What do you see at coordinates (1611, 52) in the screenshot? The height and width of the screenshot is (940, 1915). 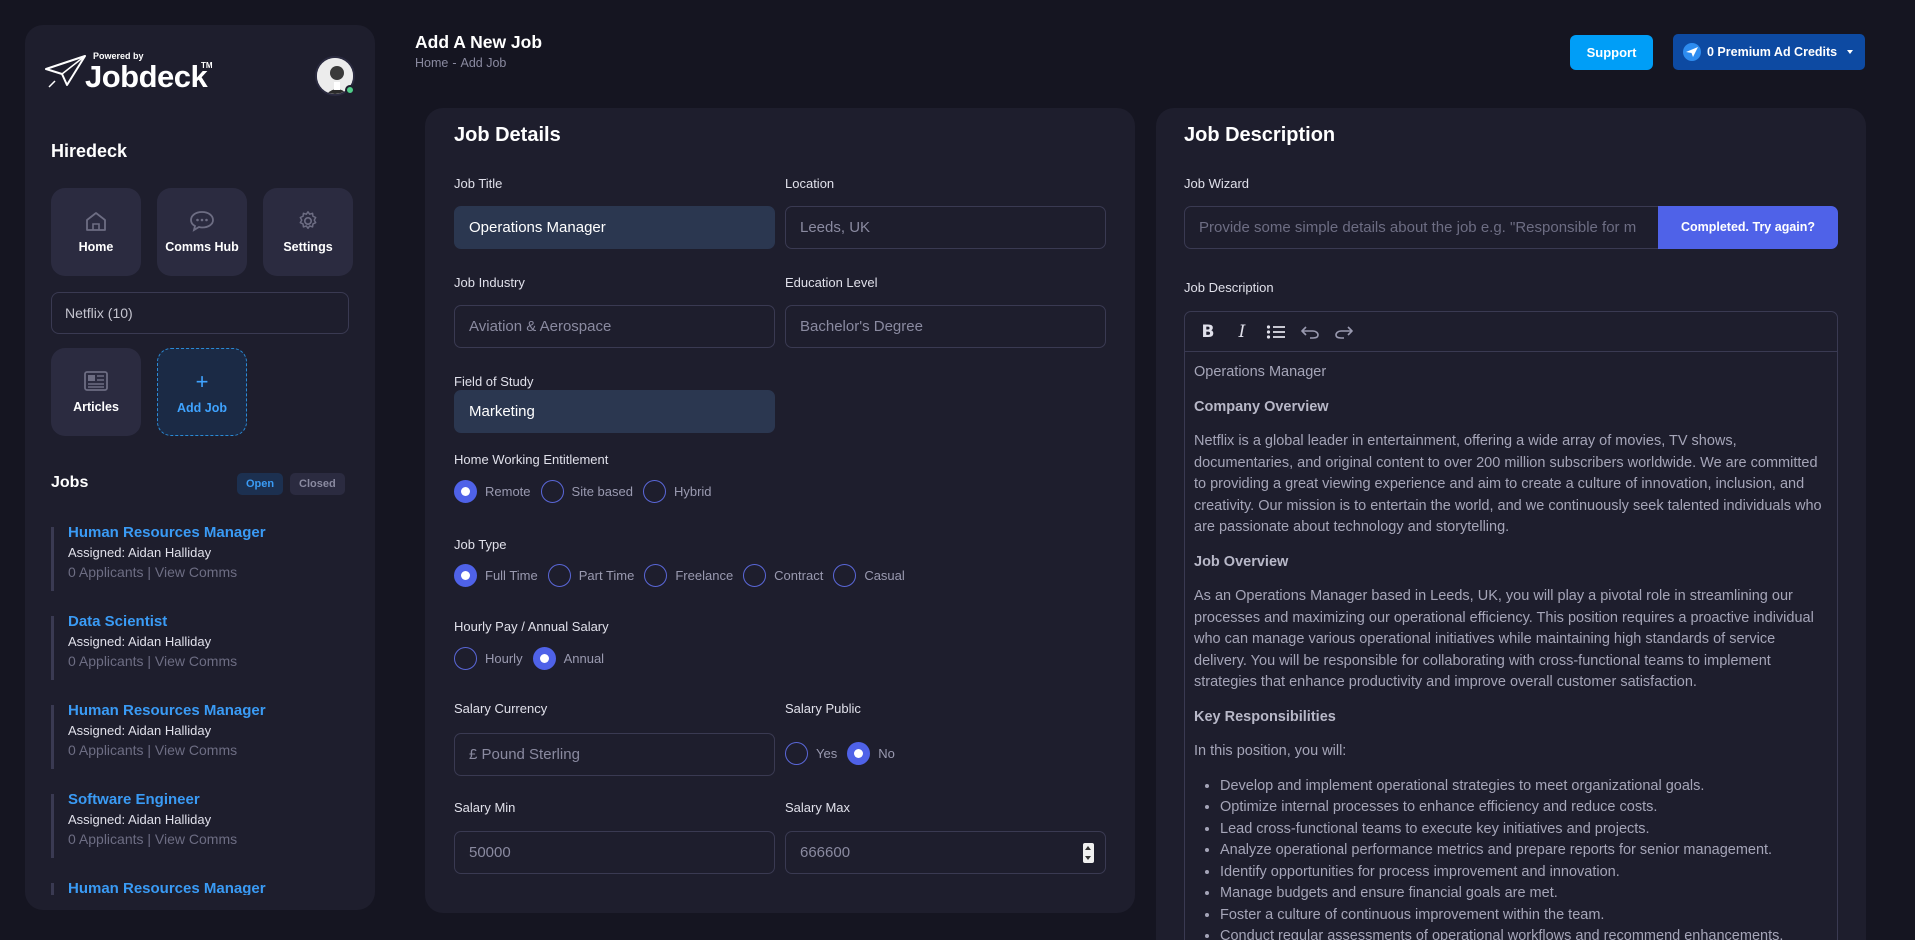 I see `support-button: Support` at bounding box center [1611, 52].